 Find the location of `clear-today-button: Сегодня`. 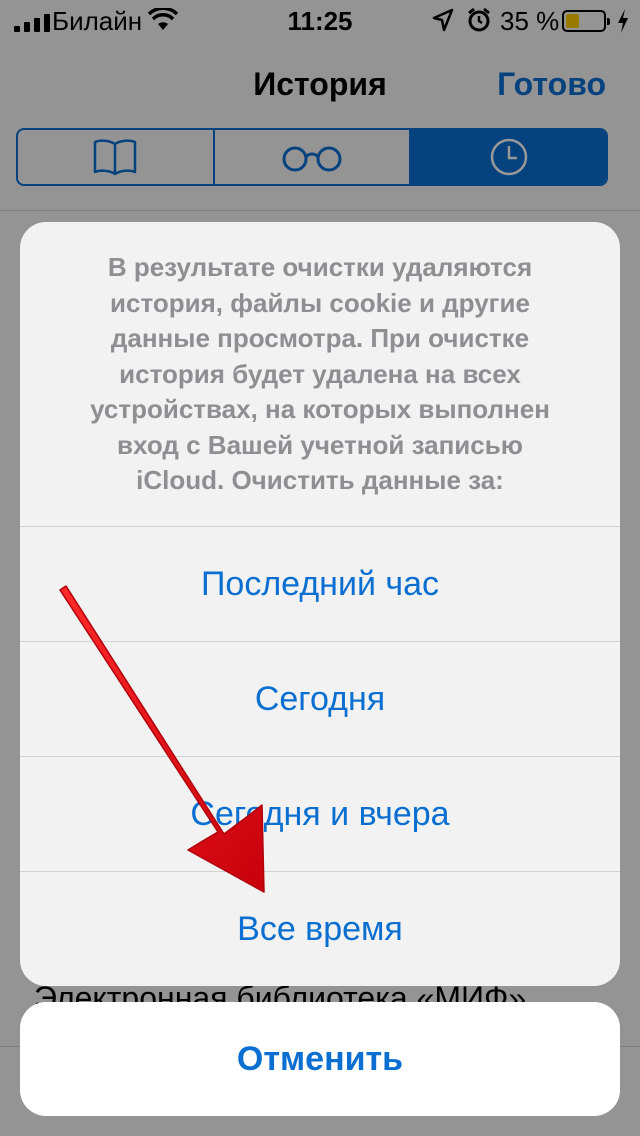

clear-today-button: Сегодня is located at coordinates (320, 698).